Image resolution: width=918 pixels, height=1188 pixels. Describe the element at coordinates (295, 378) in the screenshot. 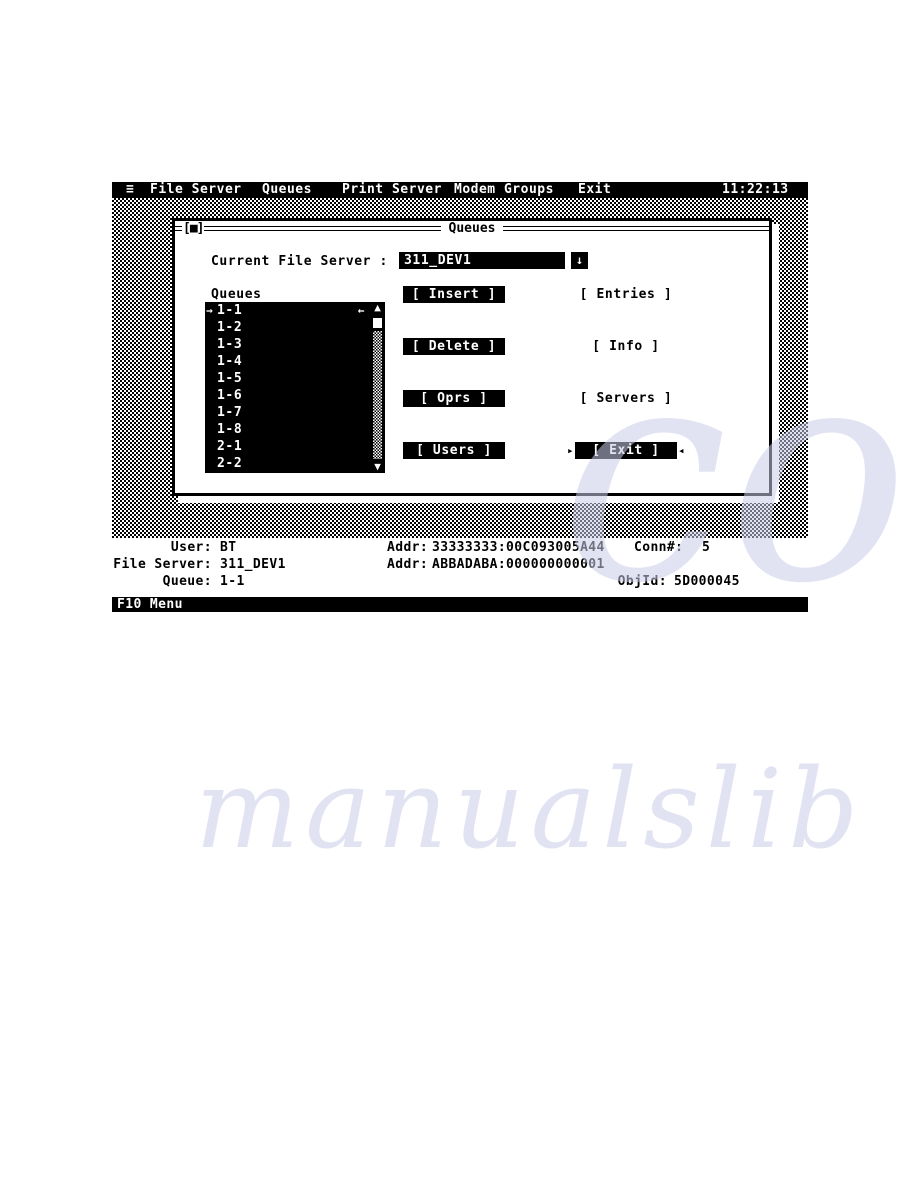

I see `list-item: 1-5` at that location.